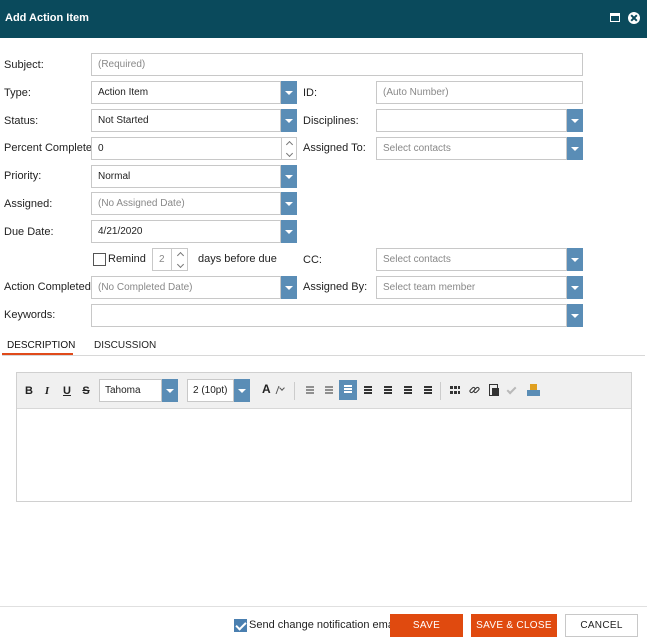 The height and width of the screenshot is (639, 647). What do you see at coordinates (99, 259) in the screenshot?
I see `remind-checkbox` at bounding box center [99, 259].